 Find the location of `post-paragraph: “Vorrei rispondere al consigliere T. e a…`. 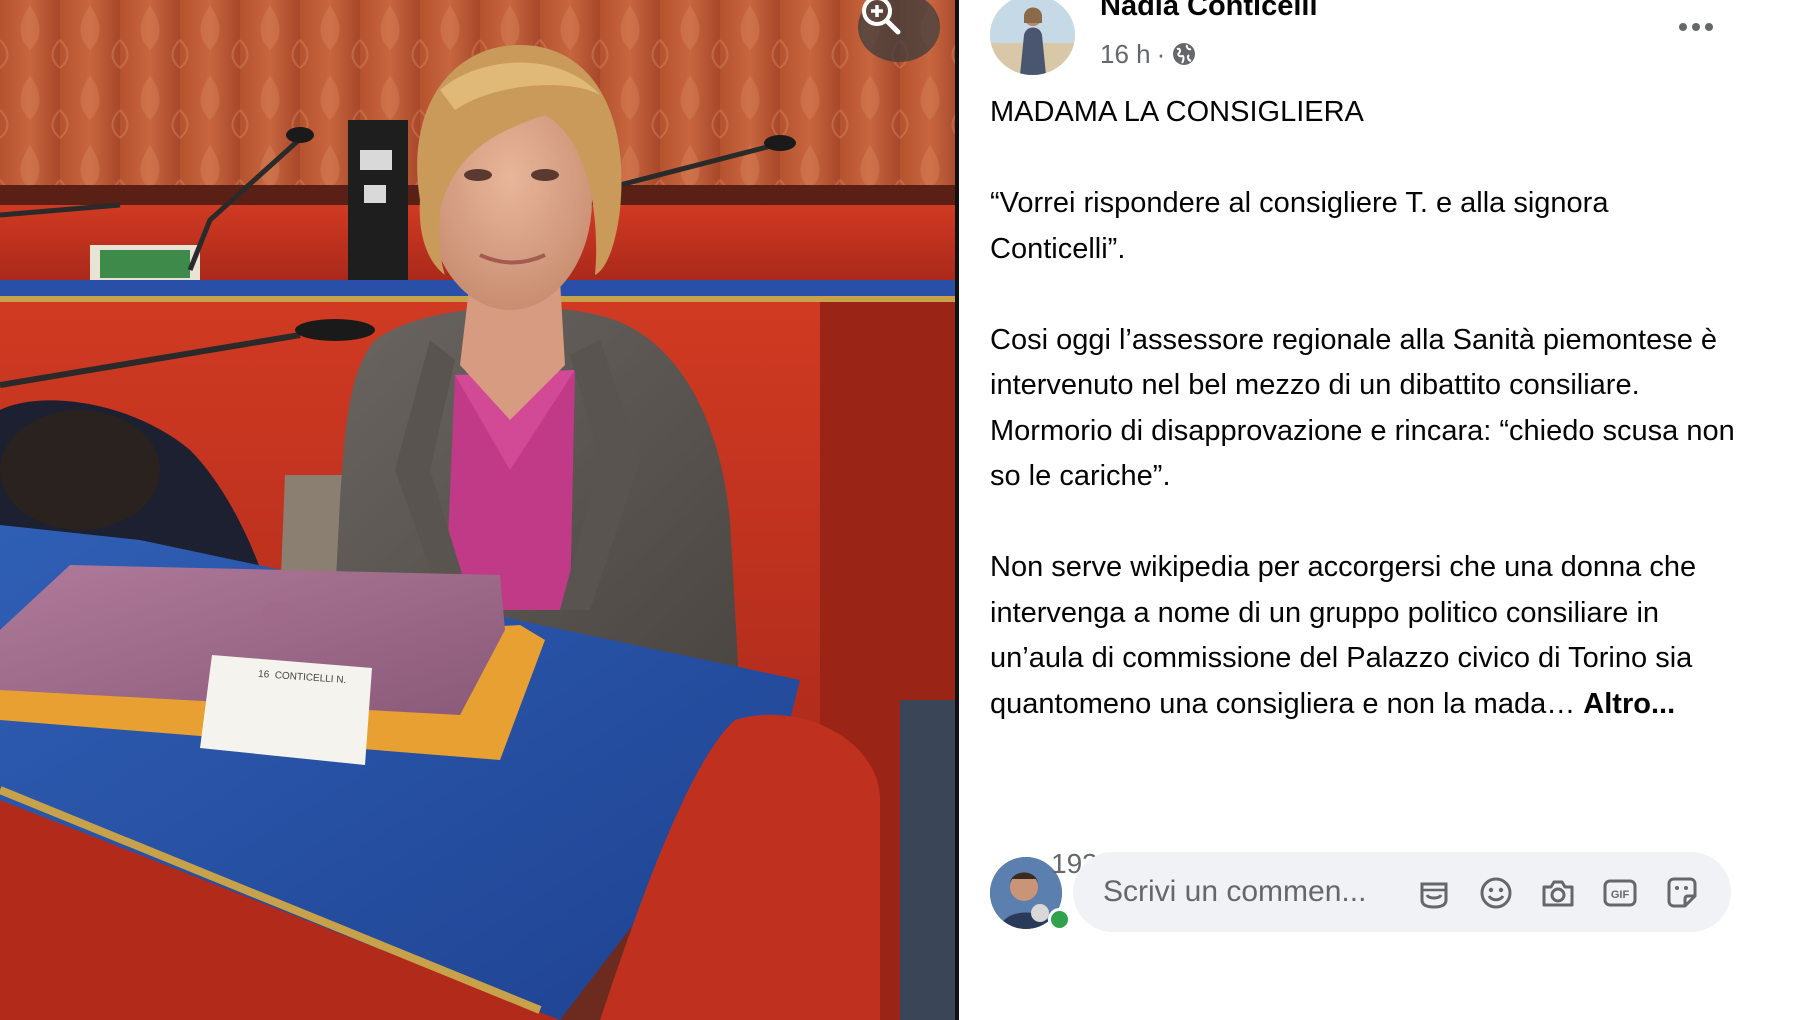

post-paragraph: “Vorrei rispondere al consigliere T. e a… is located at coordinates (1299, 226).